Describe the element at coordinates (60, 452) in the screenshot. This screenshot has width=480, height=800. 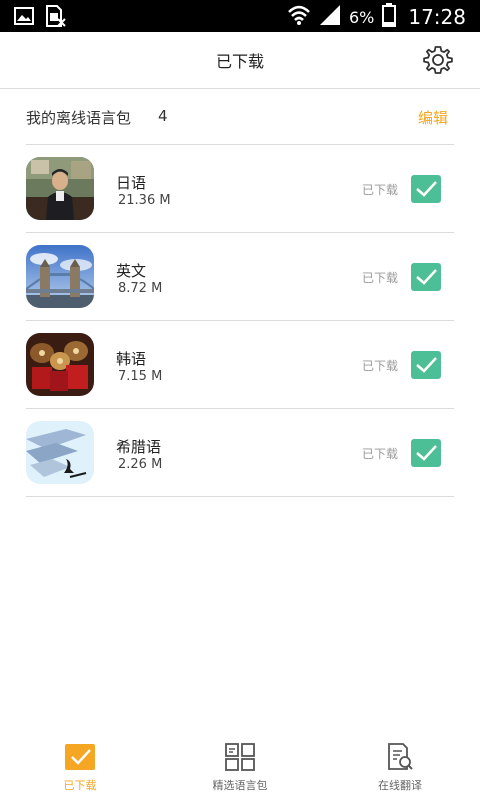
I see `greek-thumbnail` at that location.